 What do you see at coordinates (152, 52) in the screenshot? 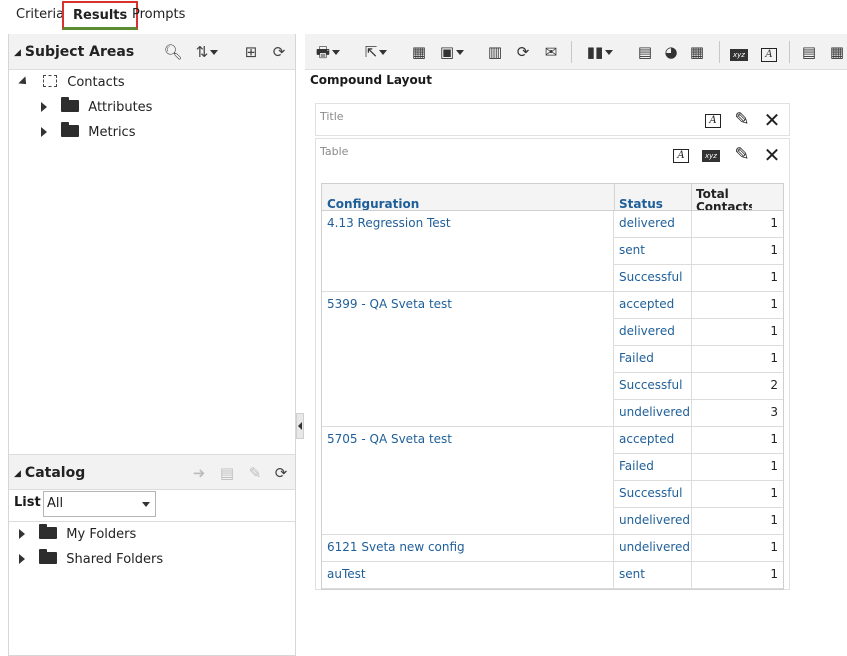
I see `subject-areas-header: ◢ Subject Areas 🔍︎ ⇅ ⊞ ⟳` at bounding box center [152, 52].